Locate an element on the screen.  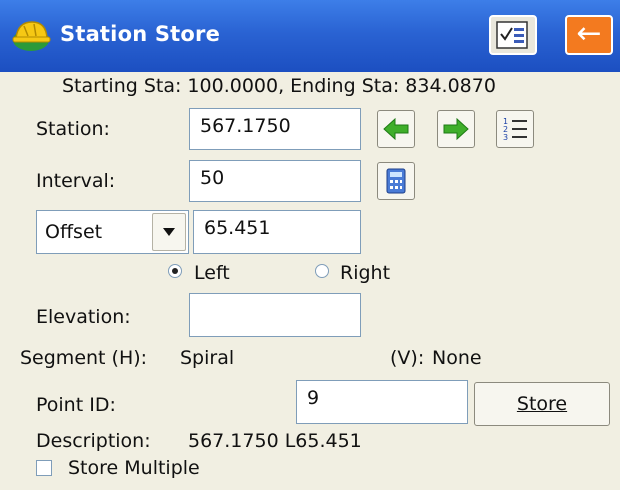
chevron-down-icon is located at coordinates (169, 232).